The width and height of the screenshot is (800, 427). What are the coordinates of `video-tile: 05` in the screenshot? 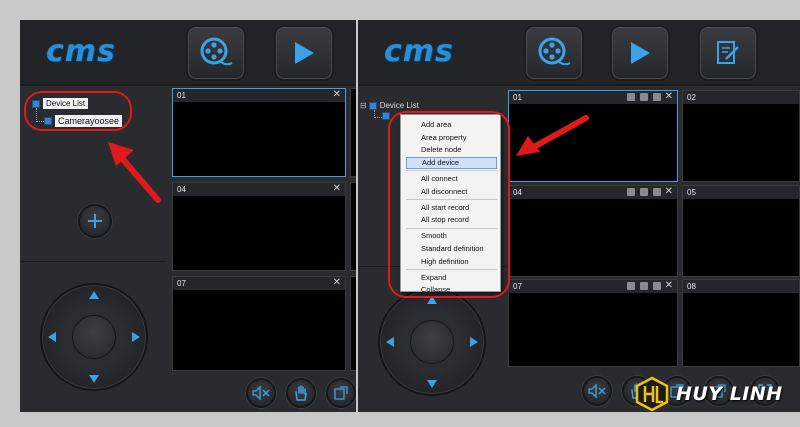 It's located at (741, 231).